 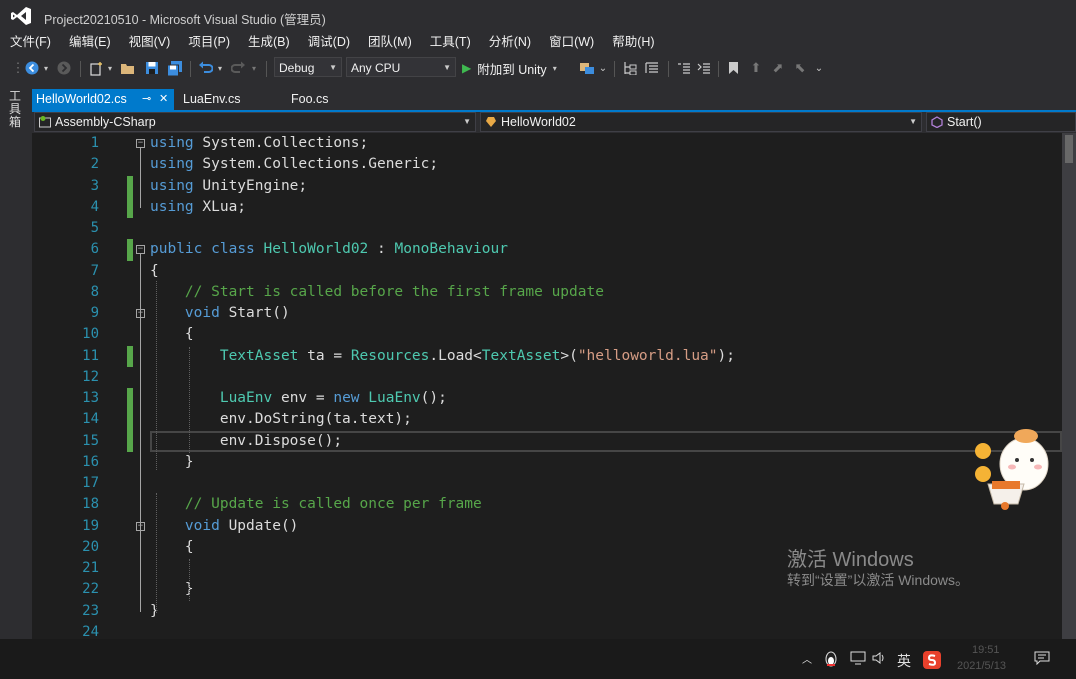 What do you see at coordinates (324, 355) in the screenshot?
I see `code-token: ta =` at bounding box center [324, 355].